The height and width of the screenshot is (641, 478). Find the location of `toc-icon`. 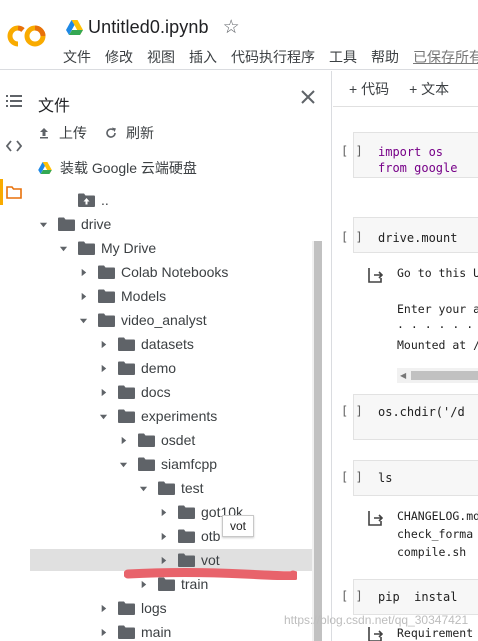

toc-icon is located at coordinates (14, 101).